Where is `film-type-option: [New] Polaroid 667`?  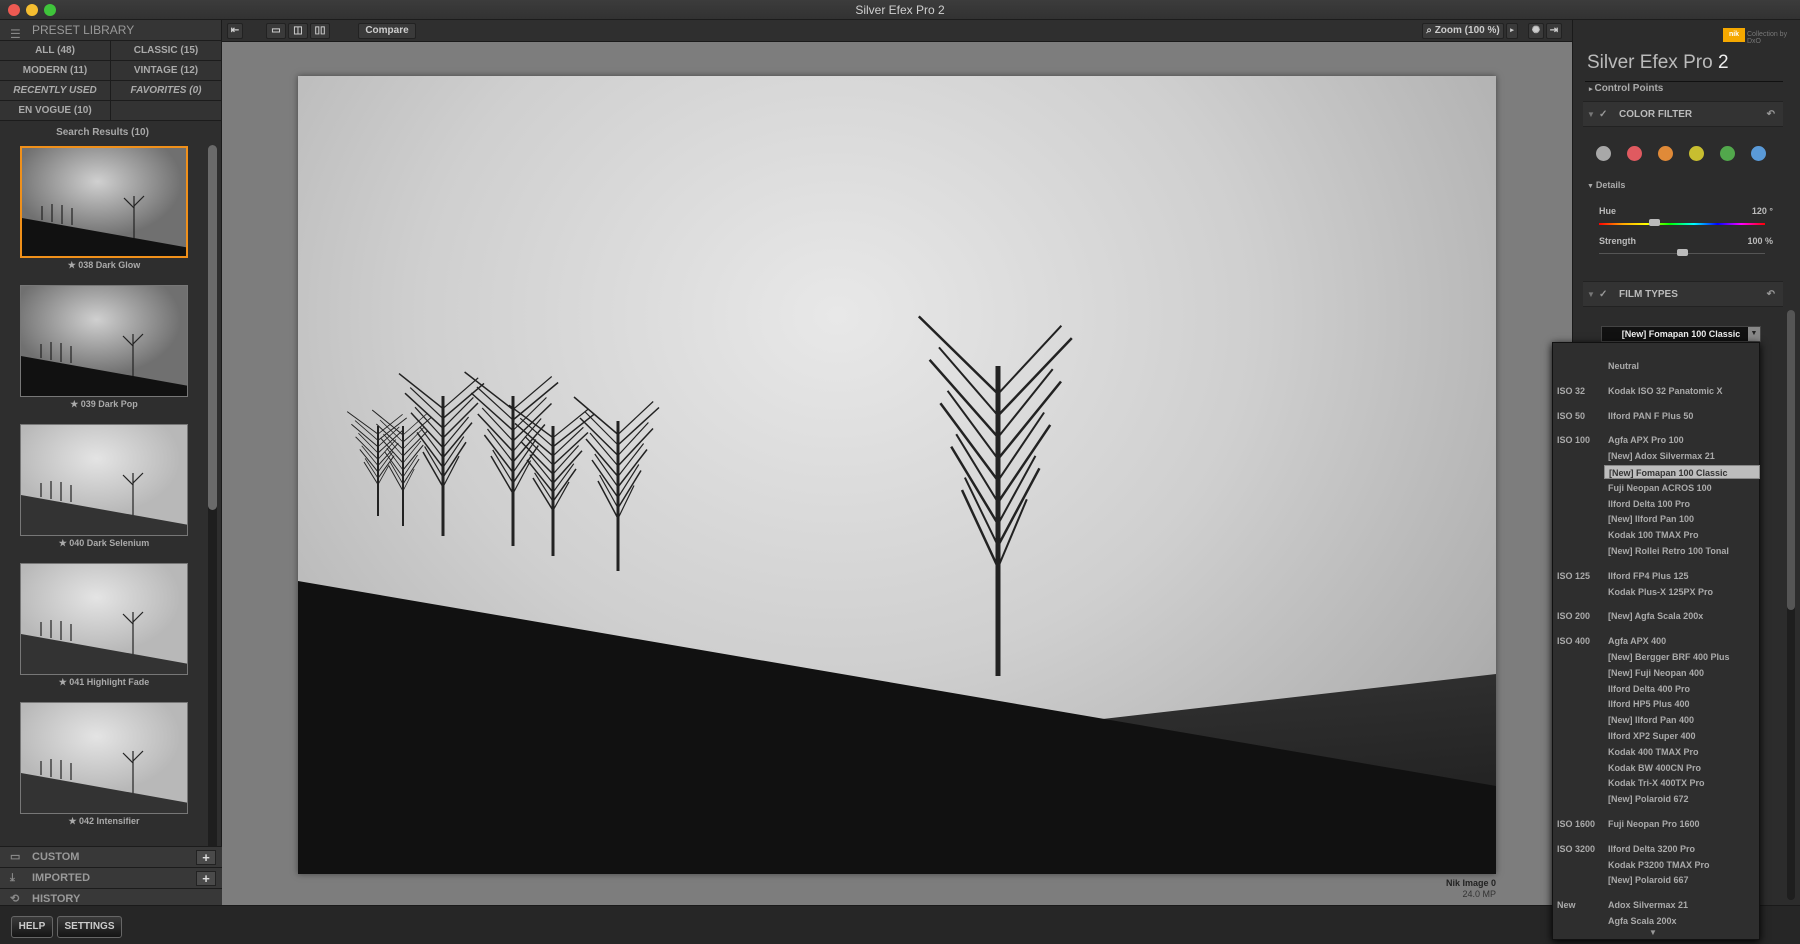 film-type-option: [New] Polaroid 667 is located at coordinates (1682, 880).